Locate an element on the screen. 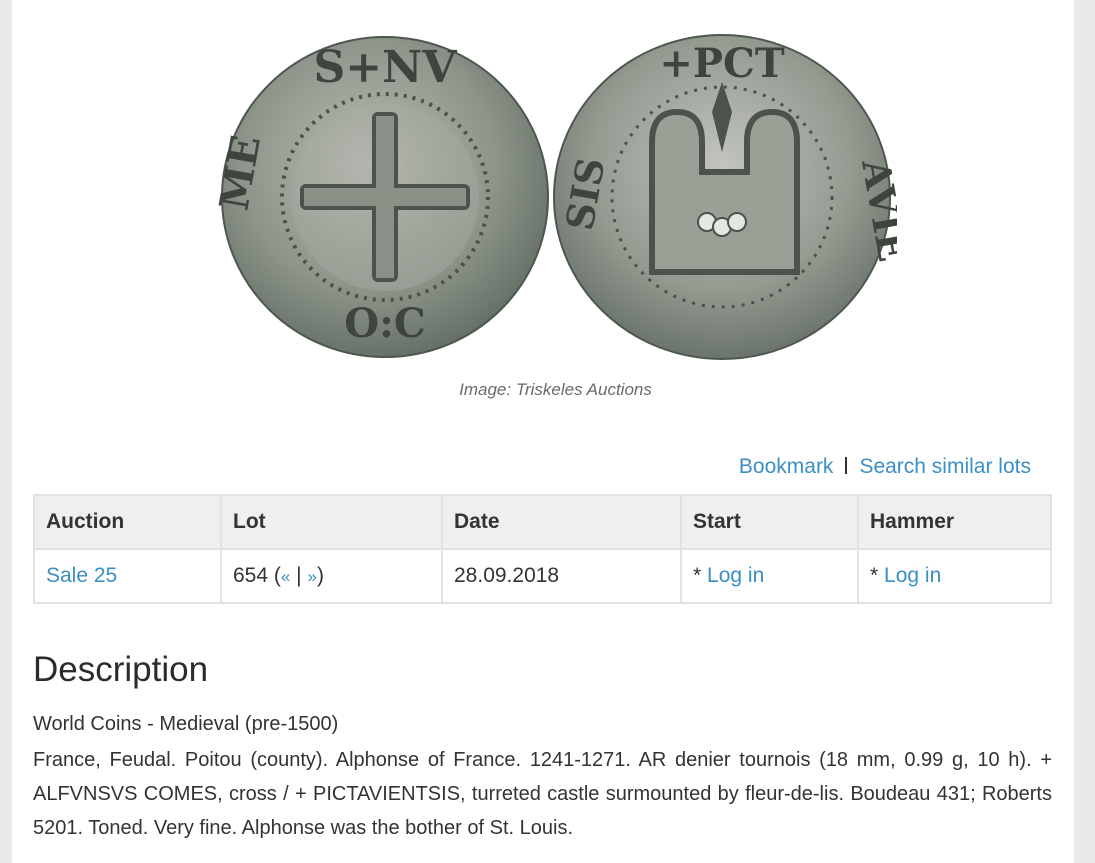 This screenshot has width=1095, height=863. search-similar-link: Search similar lots is located at coordinates (945, 466).